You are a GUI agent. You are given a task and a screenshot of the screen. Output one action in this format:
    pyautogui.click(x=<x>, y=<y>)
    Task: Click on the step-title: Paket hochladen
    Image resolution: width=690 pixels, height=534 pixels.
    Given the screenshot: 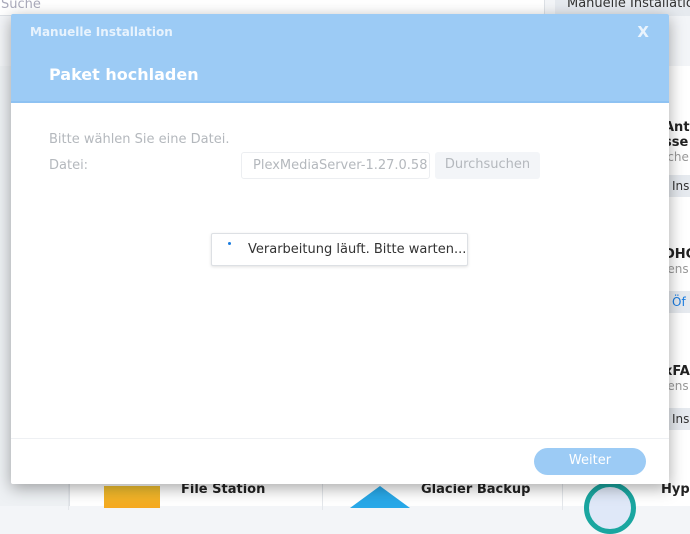 What is the action you would take?
    pyautogui.click(x=124, y=74)
    